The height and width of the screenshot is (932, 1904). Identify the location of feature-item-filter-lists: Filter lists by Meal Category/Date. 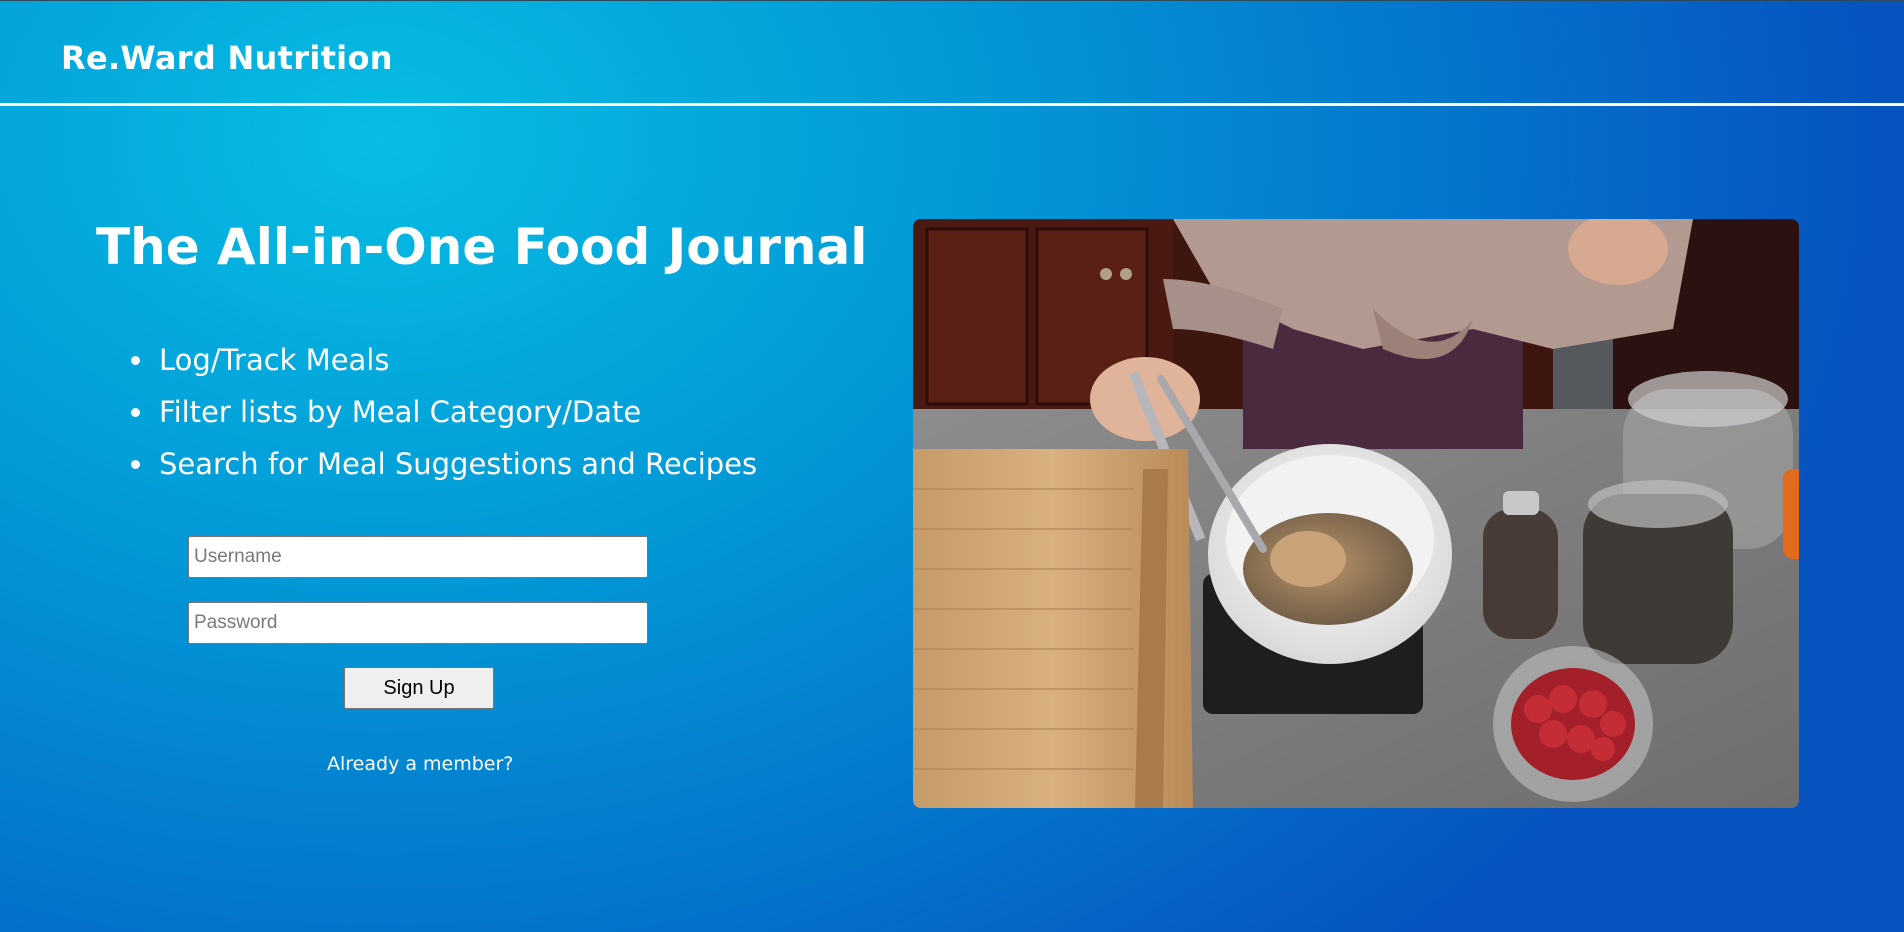
(441, 412).